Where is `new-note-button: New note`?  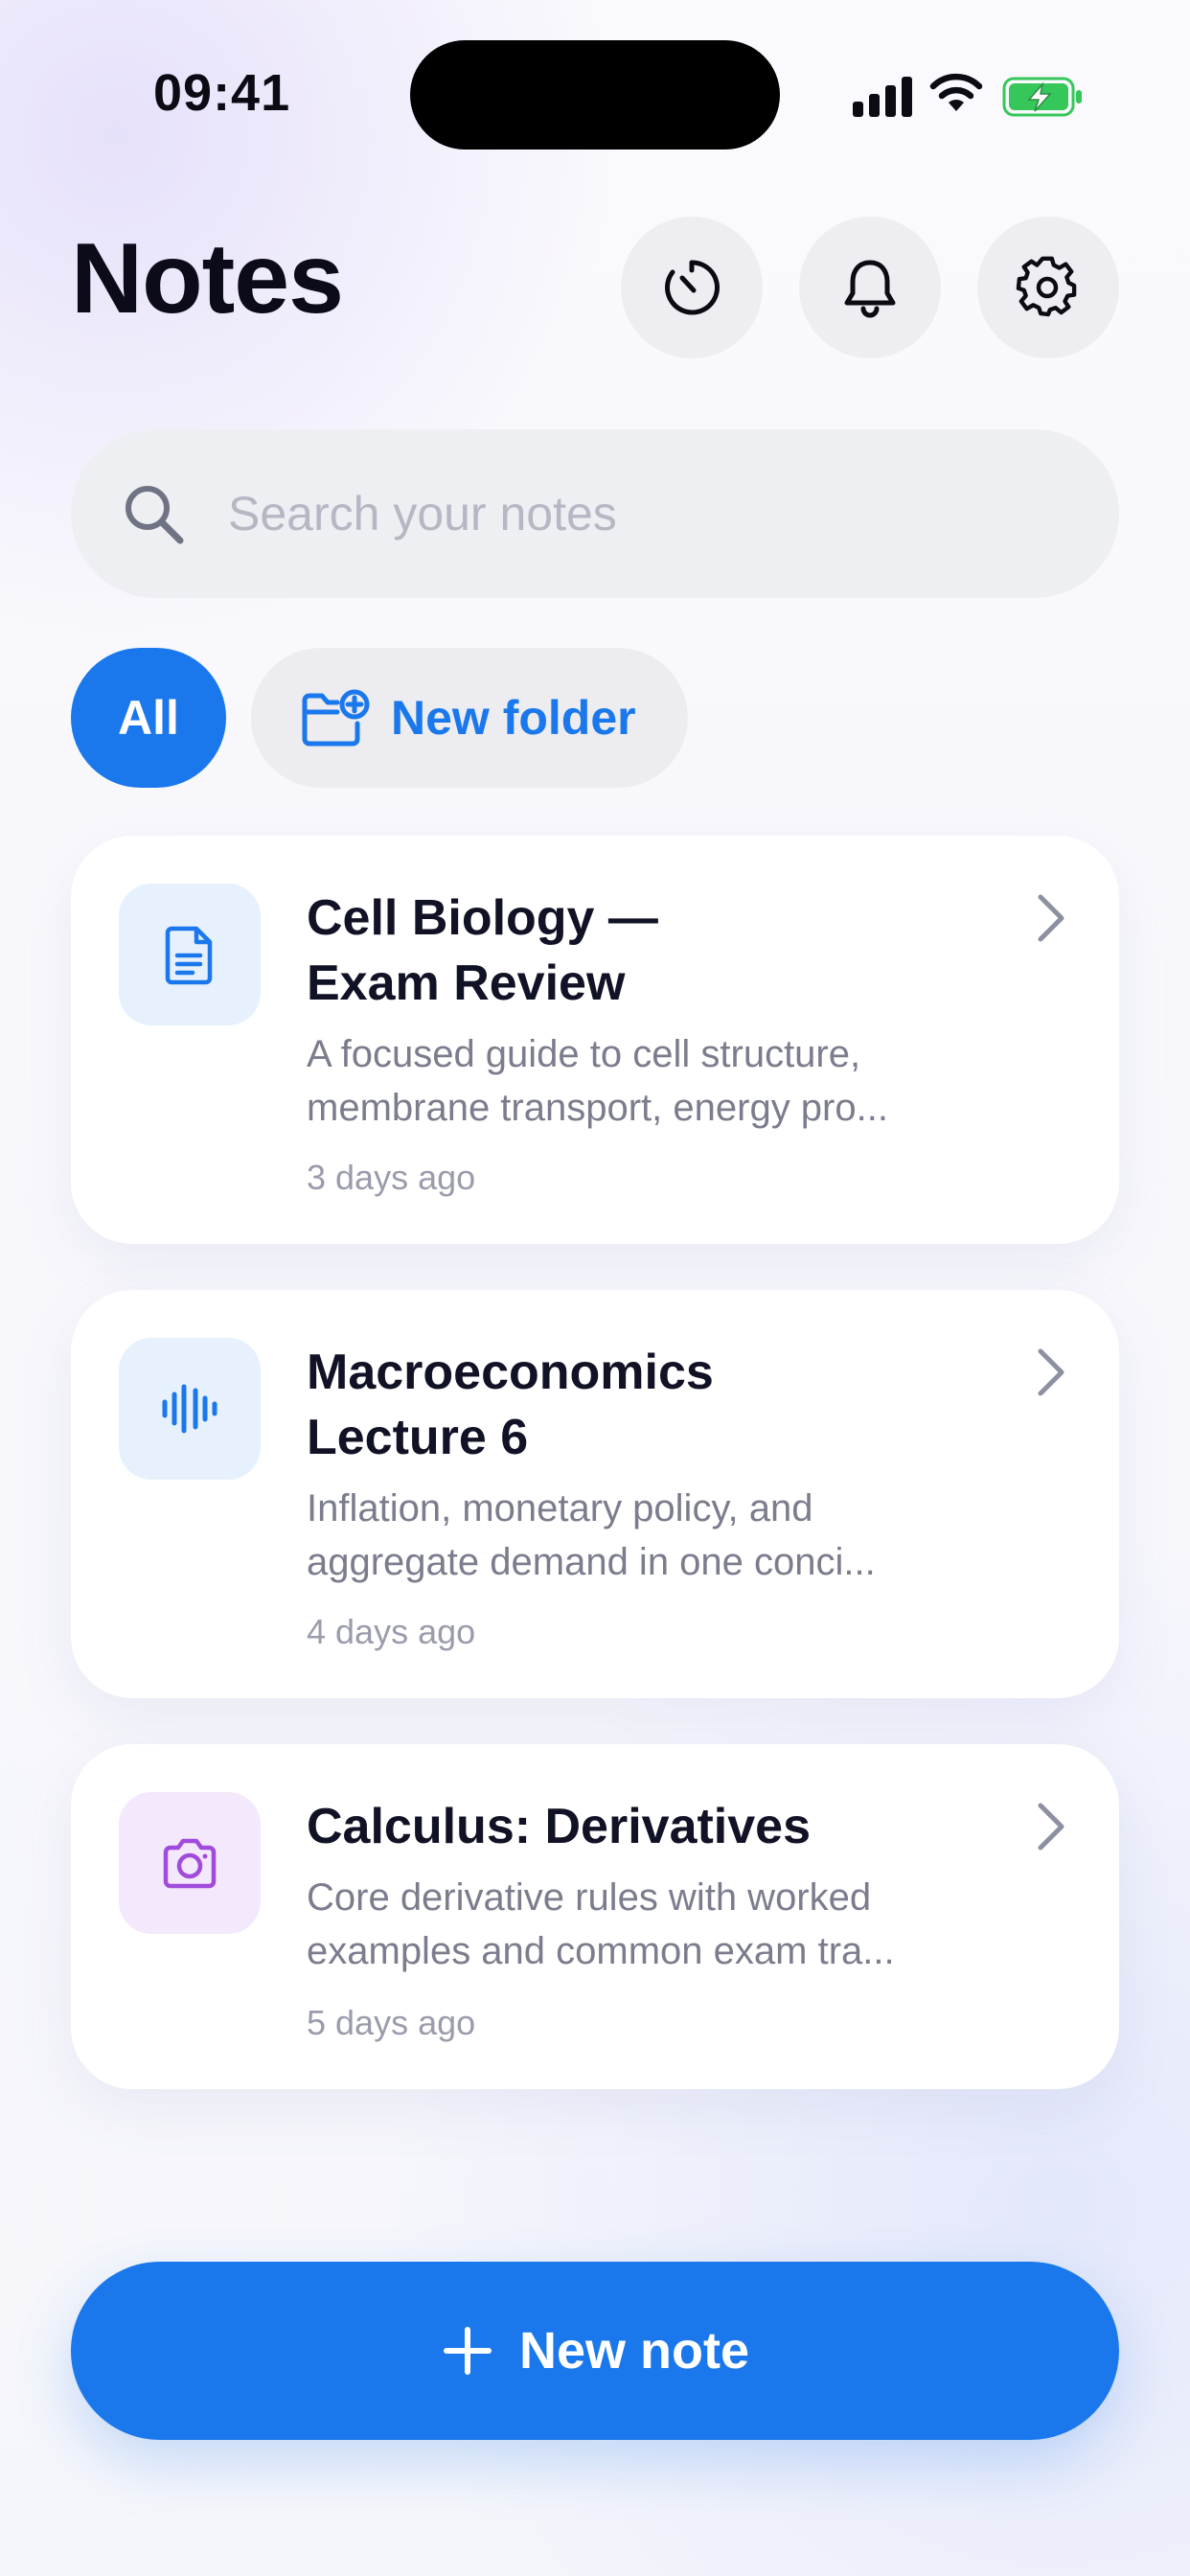 new-note-button: New note is located at coordinates (595, 2351).